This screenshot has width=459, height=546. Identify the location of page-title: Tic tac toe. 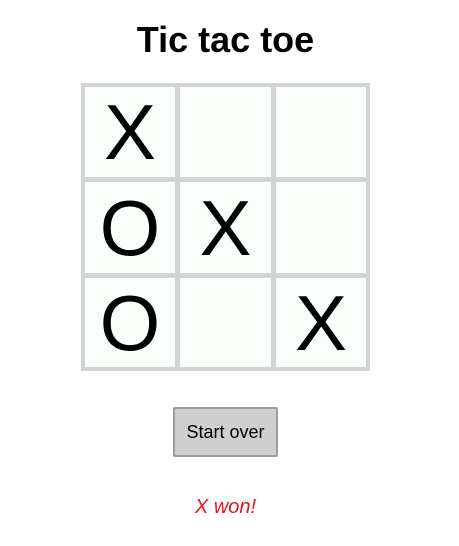
(225, 39).